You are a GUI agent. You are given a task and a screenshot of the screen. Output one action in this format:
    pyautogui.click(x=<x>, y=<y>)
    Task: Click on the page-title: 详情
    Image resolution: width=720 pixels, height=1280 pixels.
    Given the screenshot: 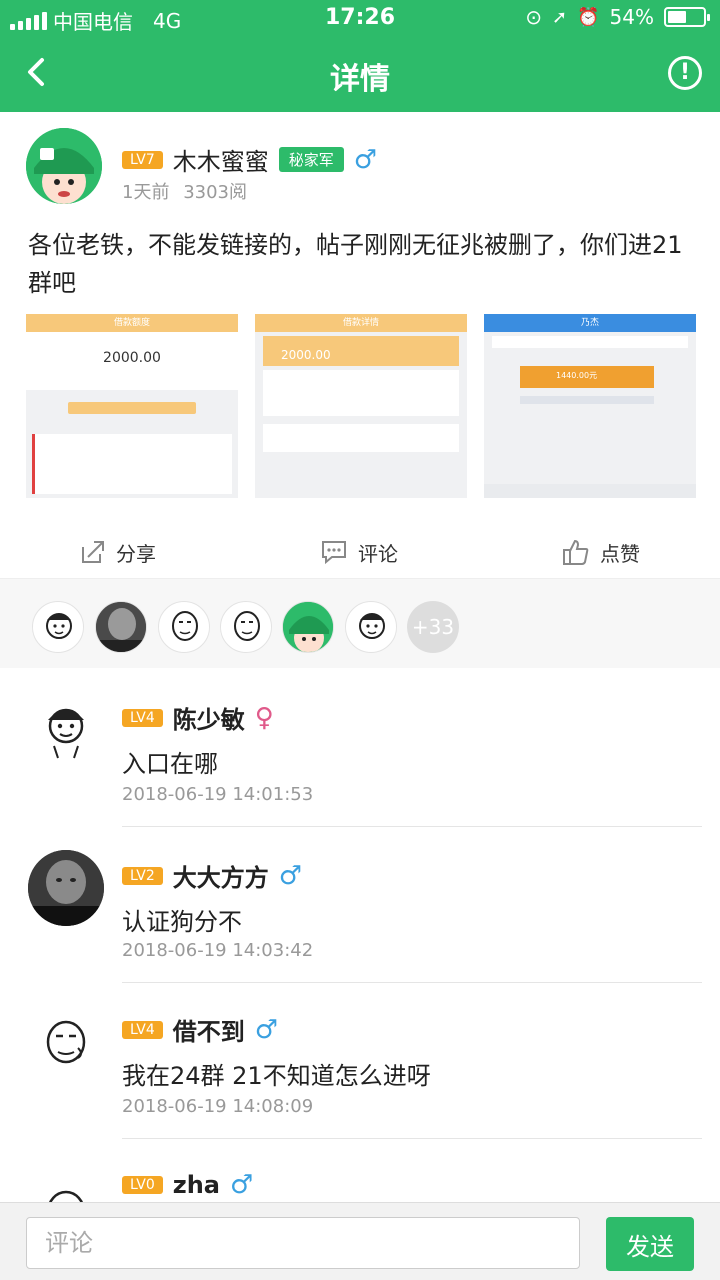 What is the action you would take?
    pyautogui.click(x=360, y=79)
    